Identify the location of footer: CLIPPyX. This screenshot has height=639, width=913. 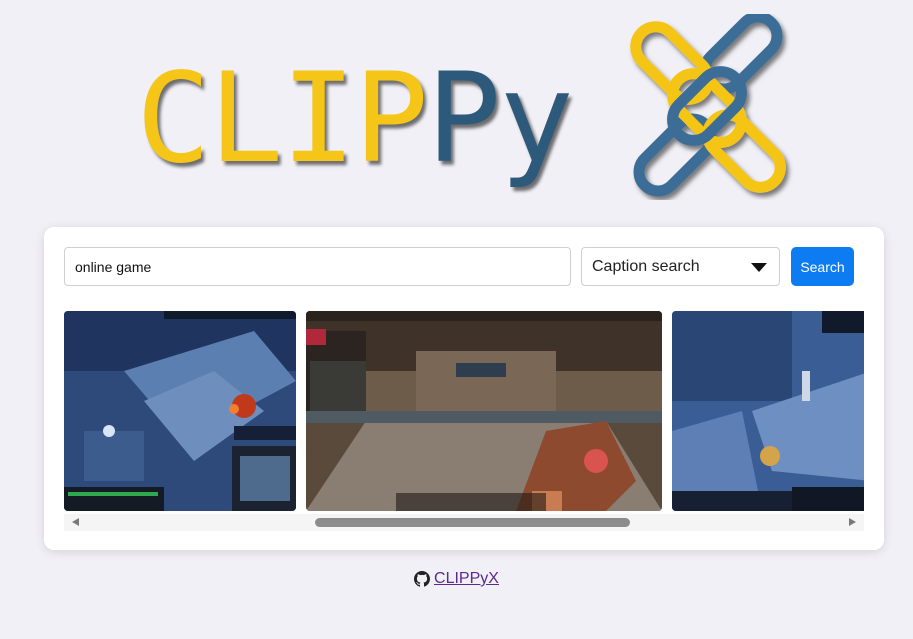
(456, 579).